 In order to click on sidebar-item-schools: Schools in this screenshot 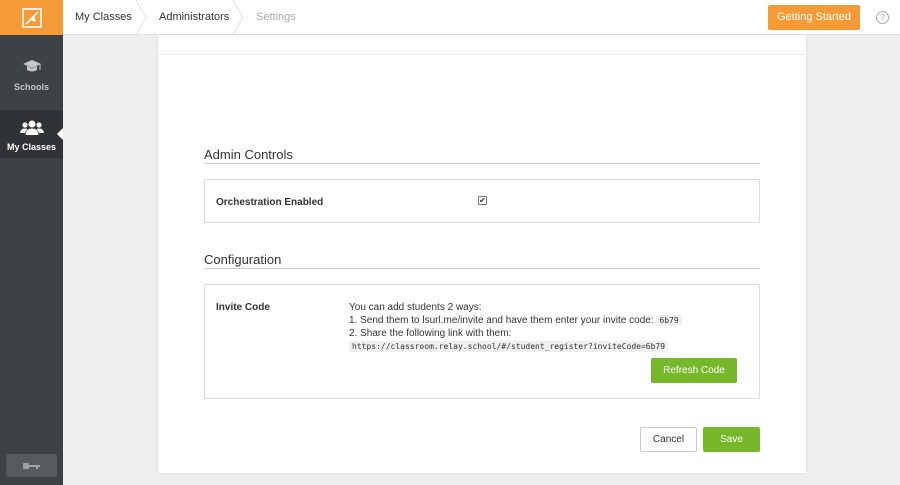, I will do `click(31, 79)`.